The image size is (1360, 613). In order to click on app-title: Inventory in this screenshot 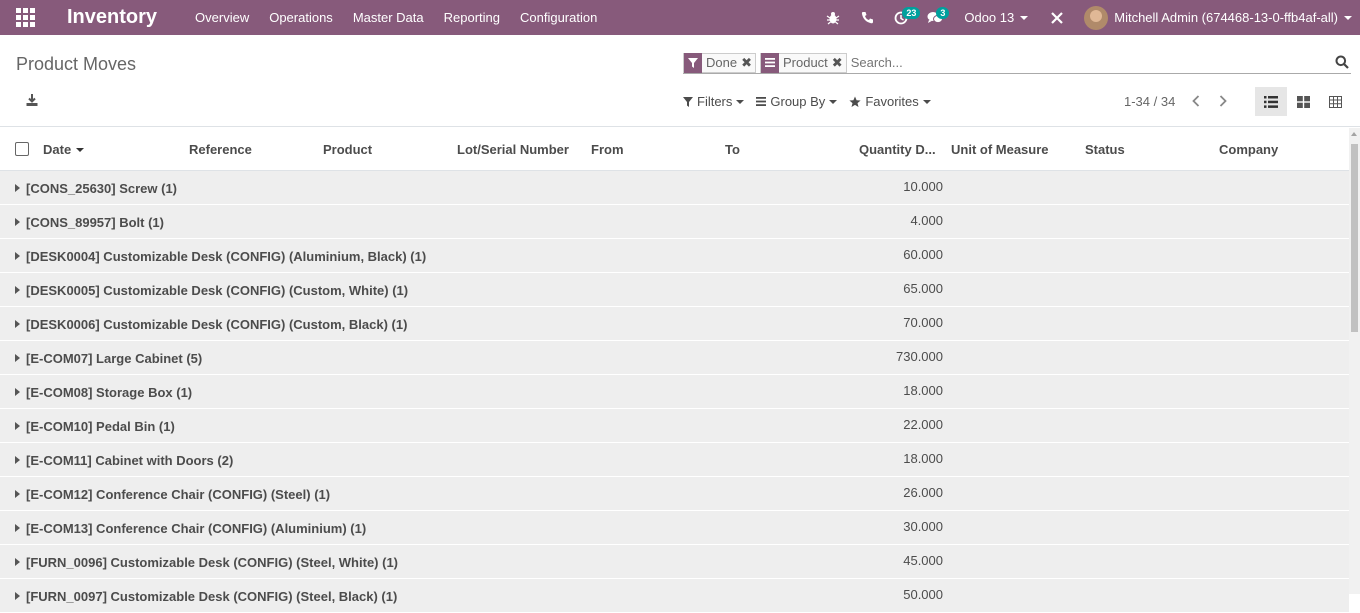, I will do `click(112, 17)`.